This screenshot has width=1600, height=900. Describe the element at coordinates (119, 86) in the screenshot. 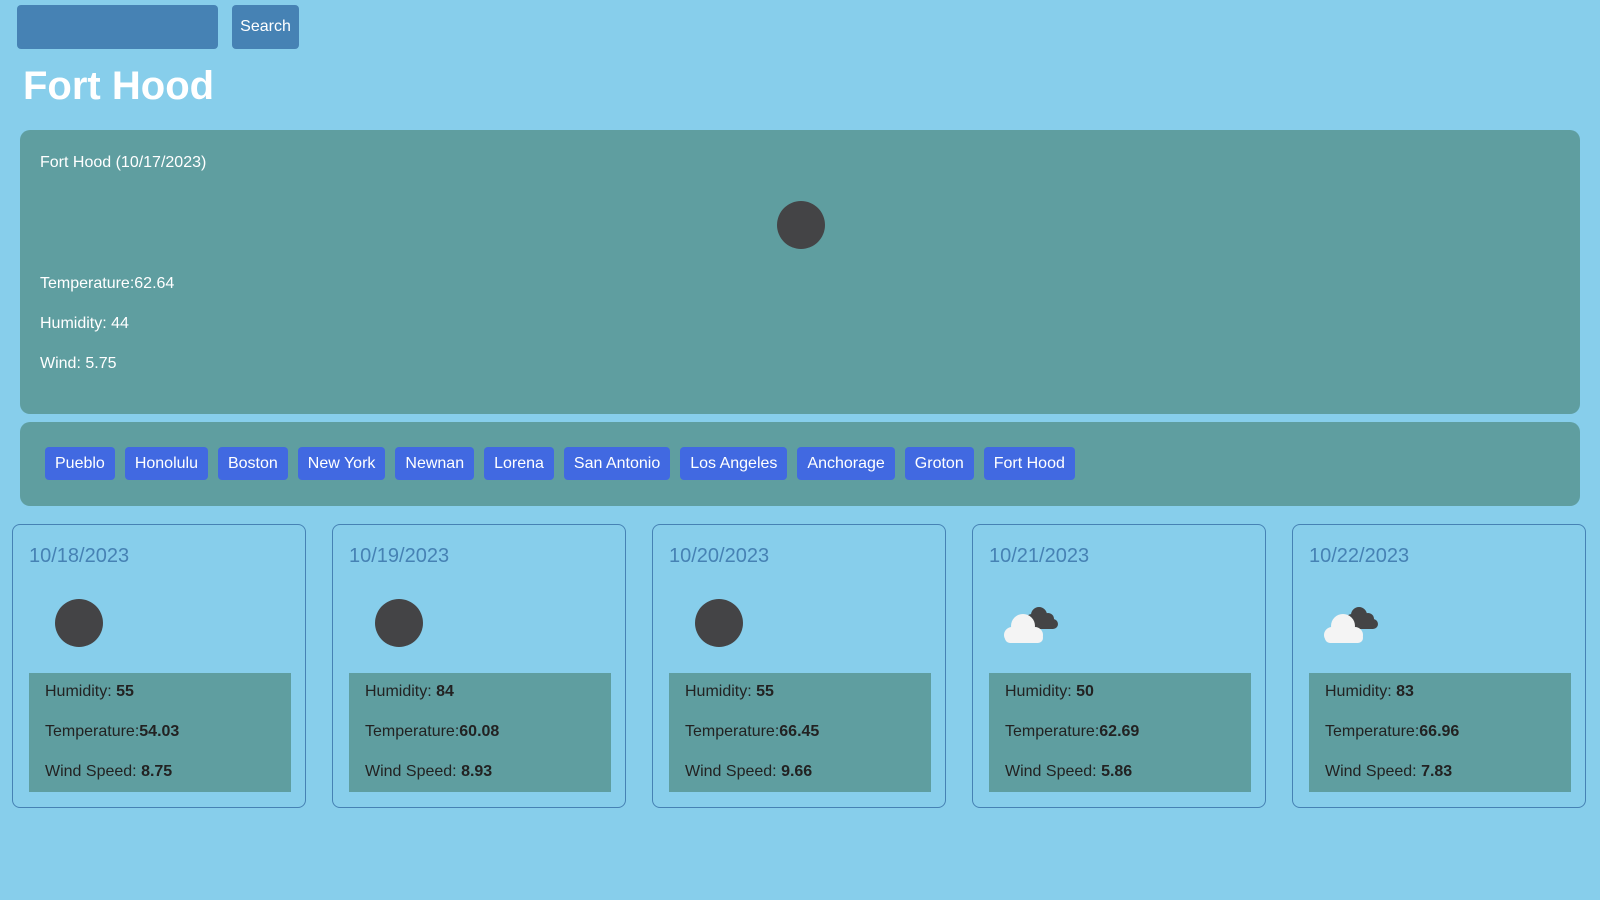

I see `city-title: Fort Hood` at that location.